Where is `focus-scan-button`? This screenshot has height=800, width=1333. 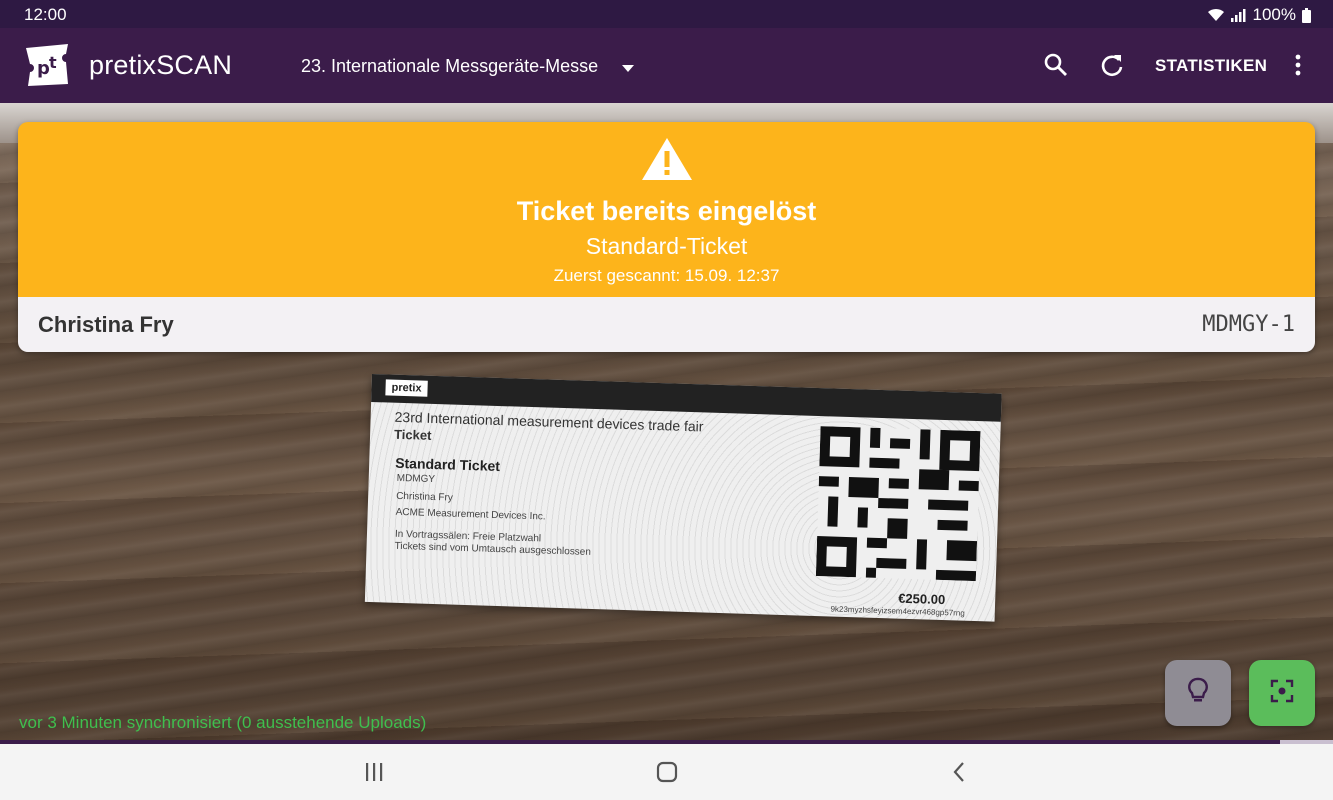 focus-scan-button is located at coordinates (1282, 693).